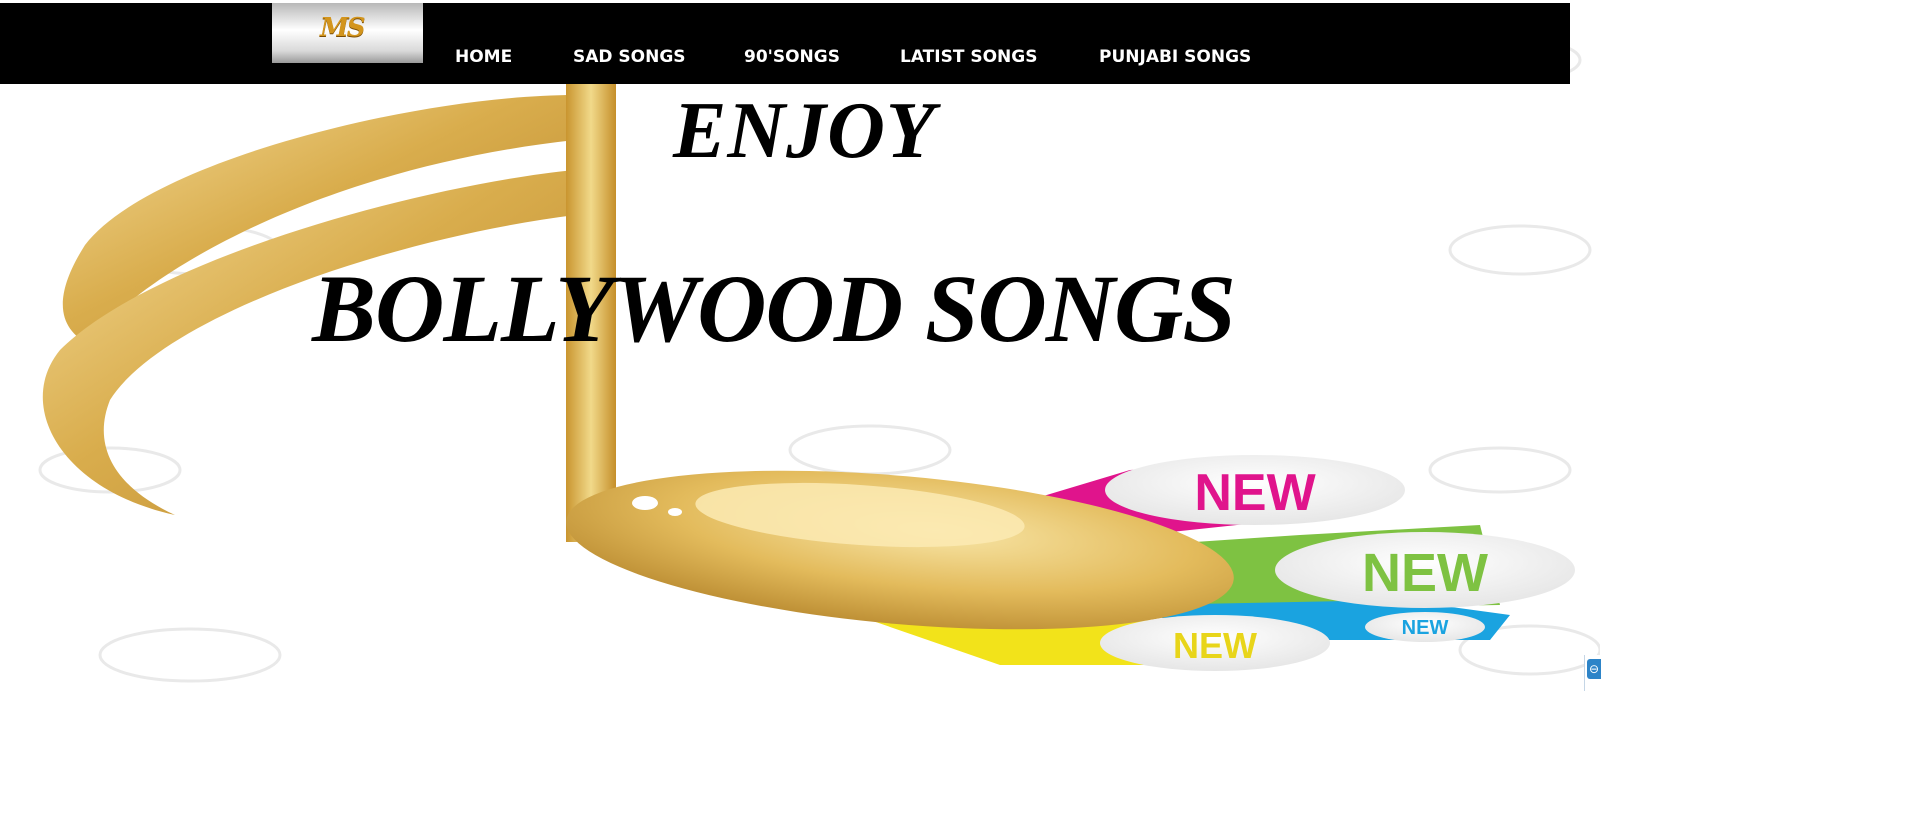 Image resolution: width=1911 pixels, height=832 pixels. I want to click on site-logo: MS, so click(347, 33).